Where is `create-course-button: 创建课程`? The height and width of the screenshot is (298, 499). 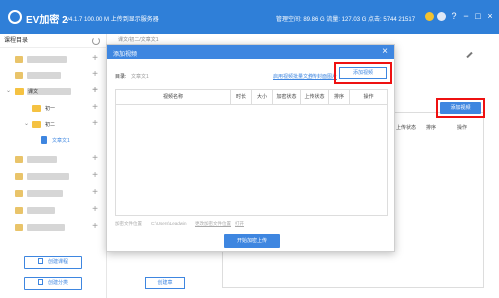 create-course-button: 创建课程 is located at coordinates (53, 262).